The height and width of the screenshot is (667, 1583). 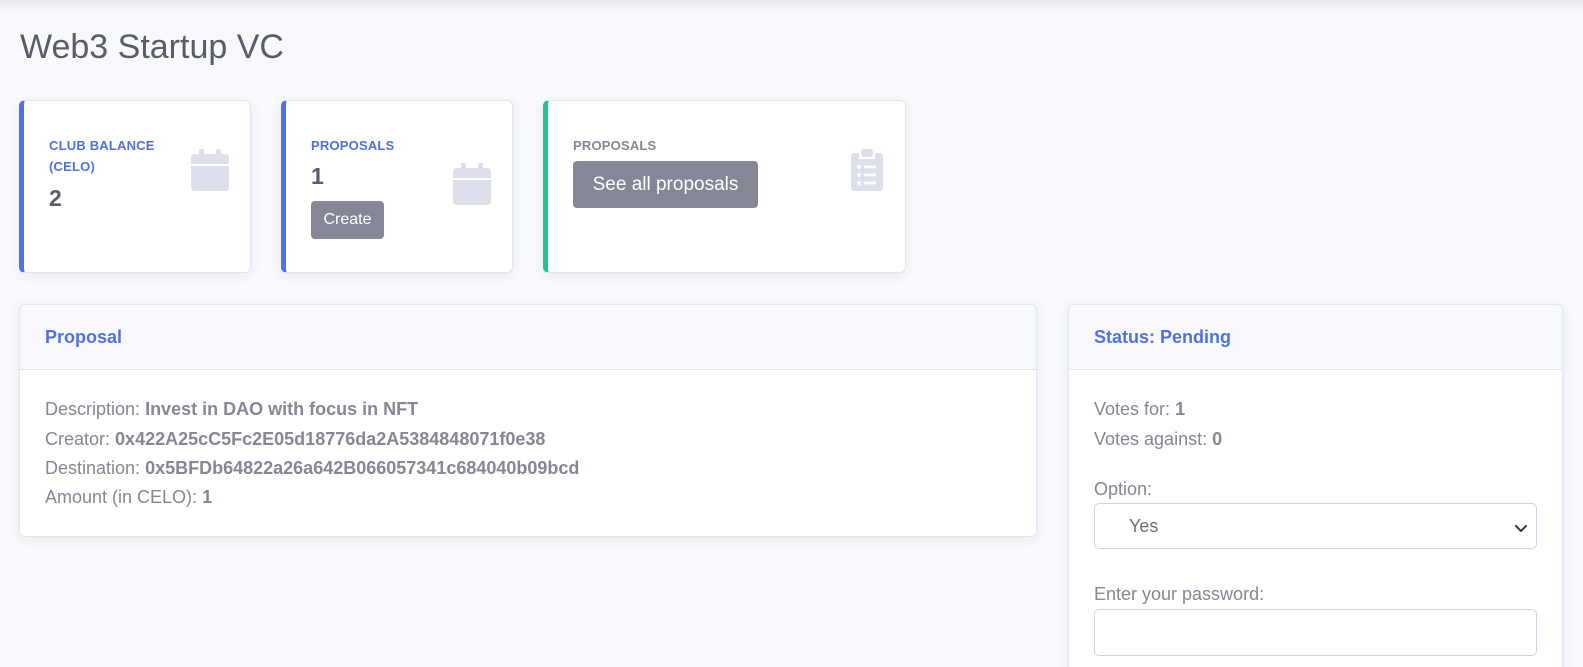 I want to click on votes-for: Votes for: 1, so click(x=1139, y=409).